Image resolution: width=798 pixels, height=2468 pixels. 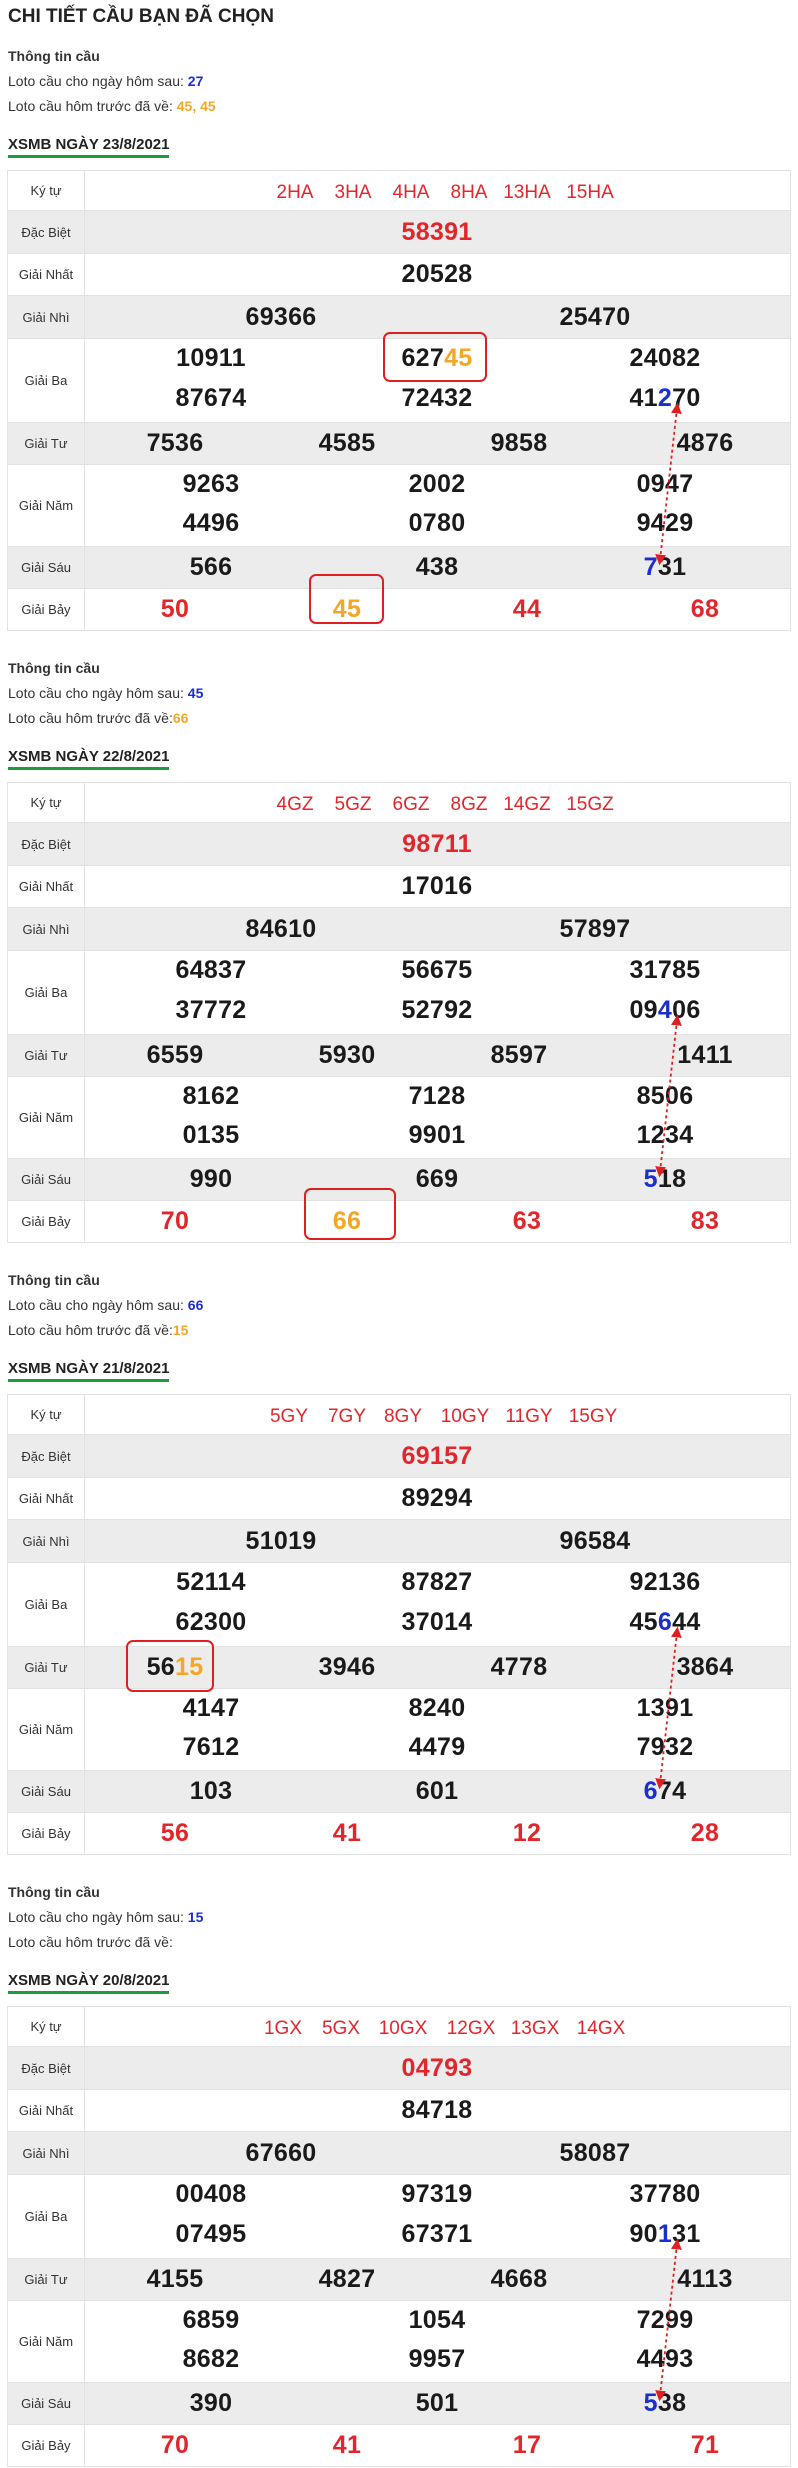 What do you see at coordinates (535, 2028) in the screenshot?
I see `code-item: 13GX` at bounding box center [535, 2028].